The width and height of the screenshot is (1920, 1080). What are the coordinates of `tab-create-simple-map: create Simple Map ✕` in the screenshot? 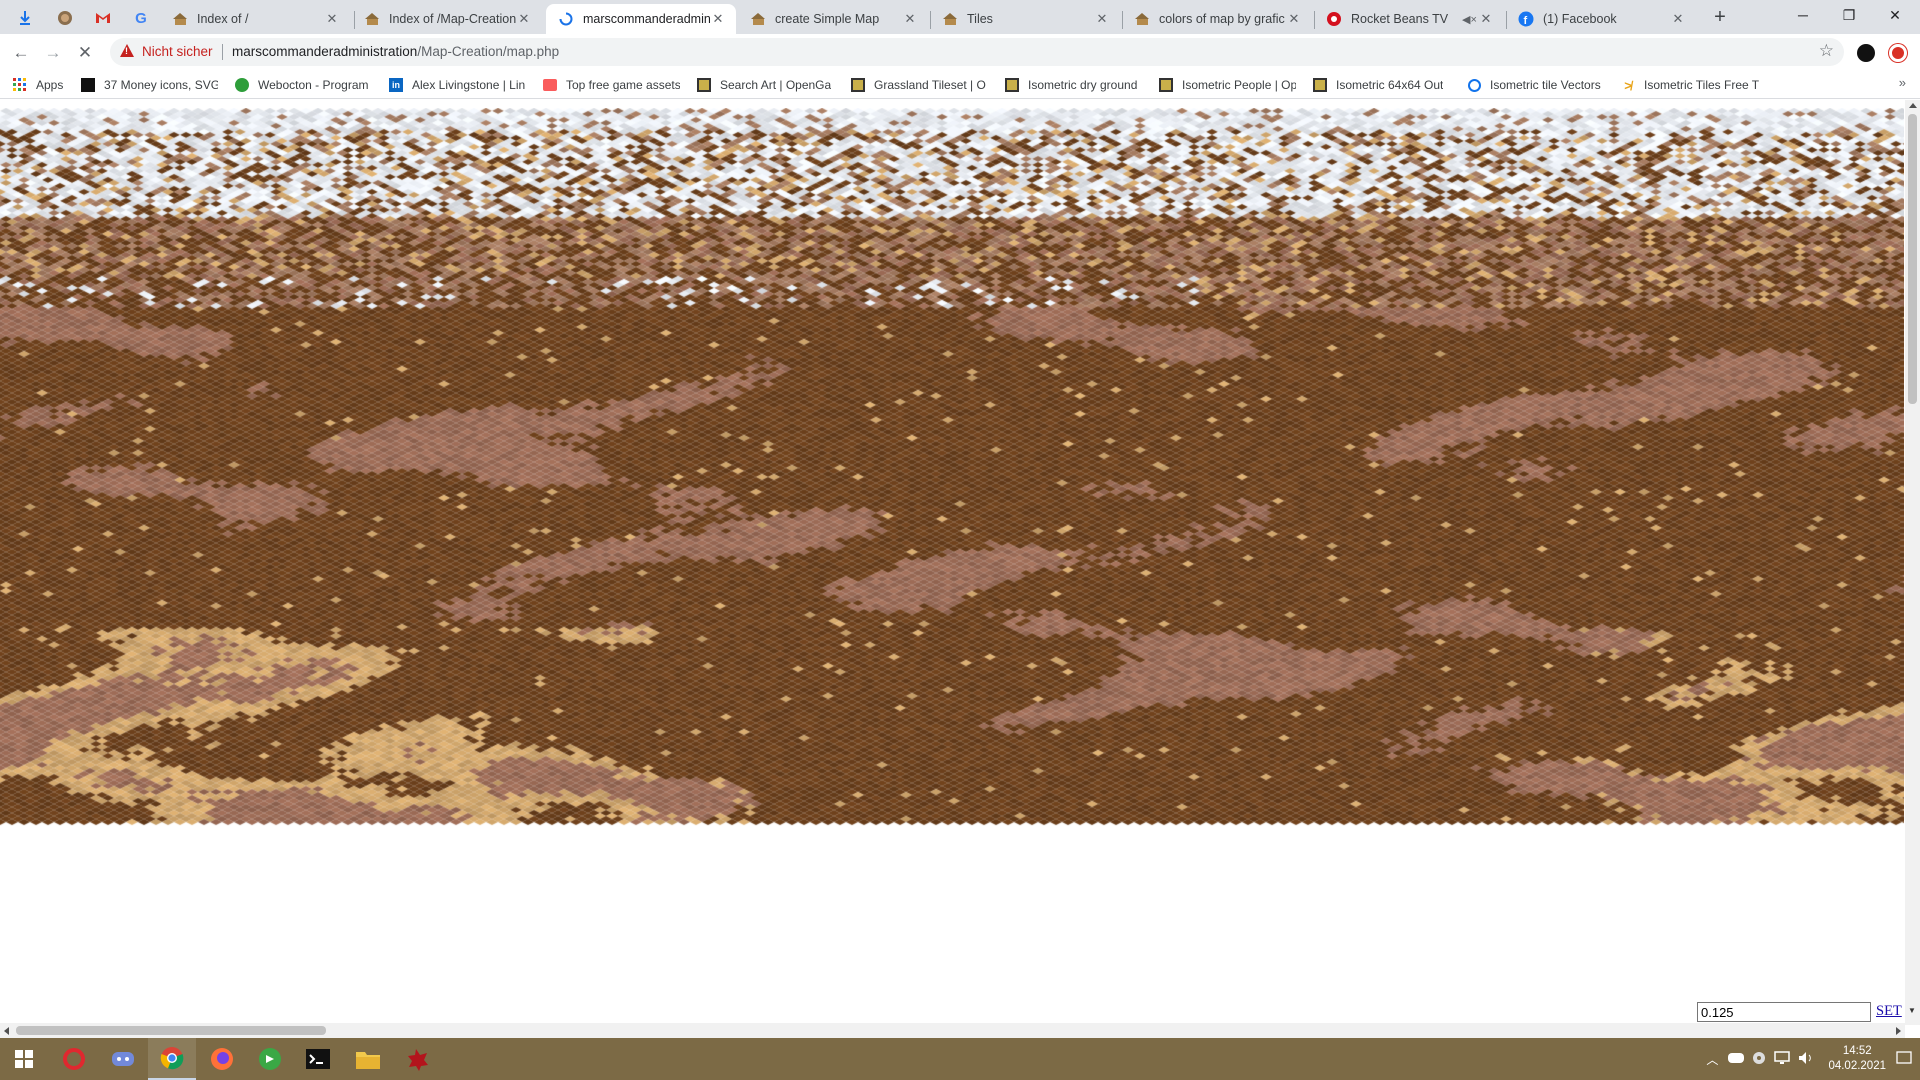 It's located at (833, 19).